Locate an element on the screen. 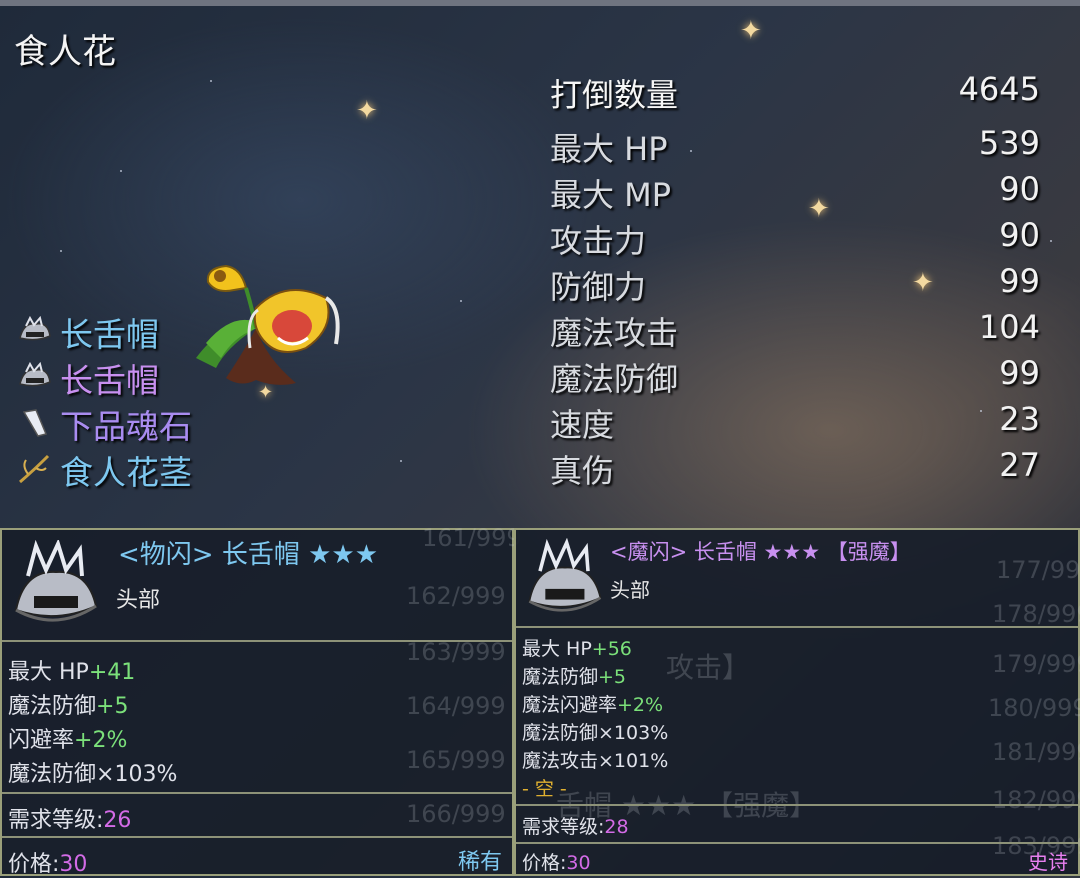  item-rarity: 稀有 is located at coordinates (479, 862).